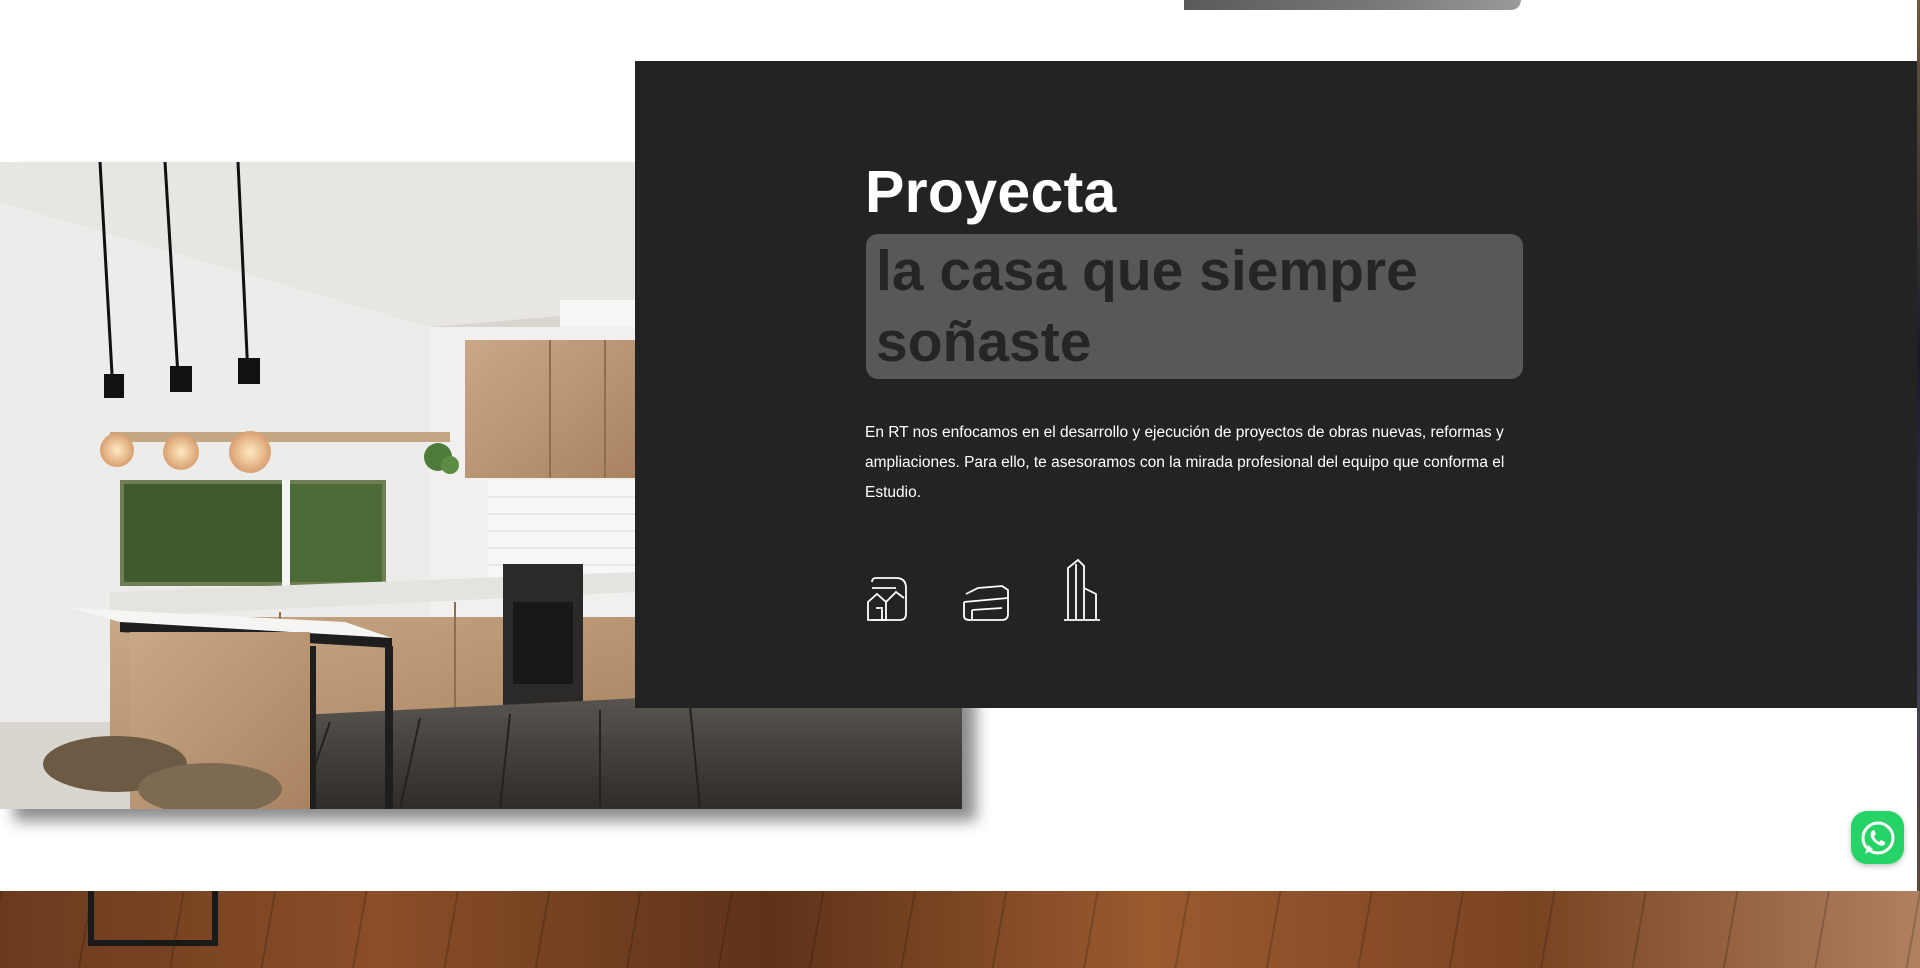 This screenshot has height=968, width=1920. I want to click on tower-building-icon, so click(1082, 589).